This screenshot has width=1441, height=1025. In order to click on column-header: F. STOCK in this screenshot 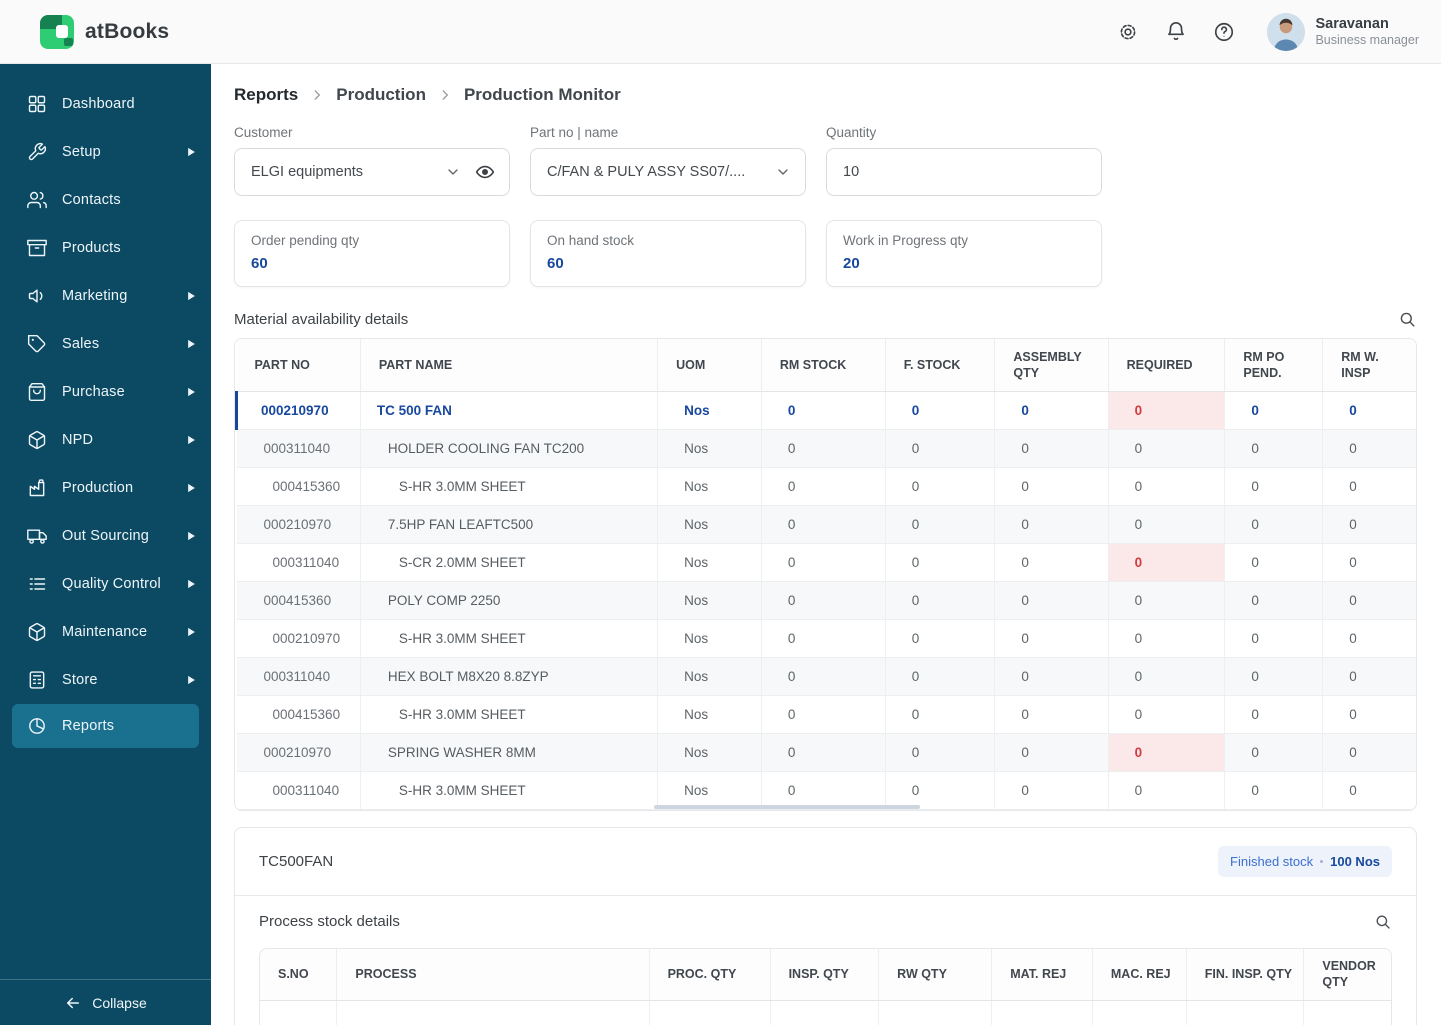, I will do `click(940, 365)`.